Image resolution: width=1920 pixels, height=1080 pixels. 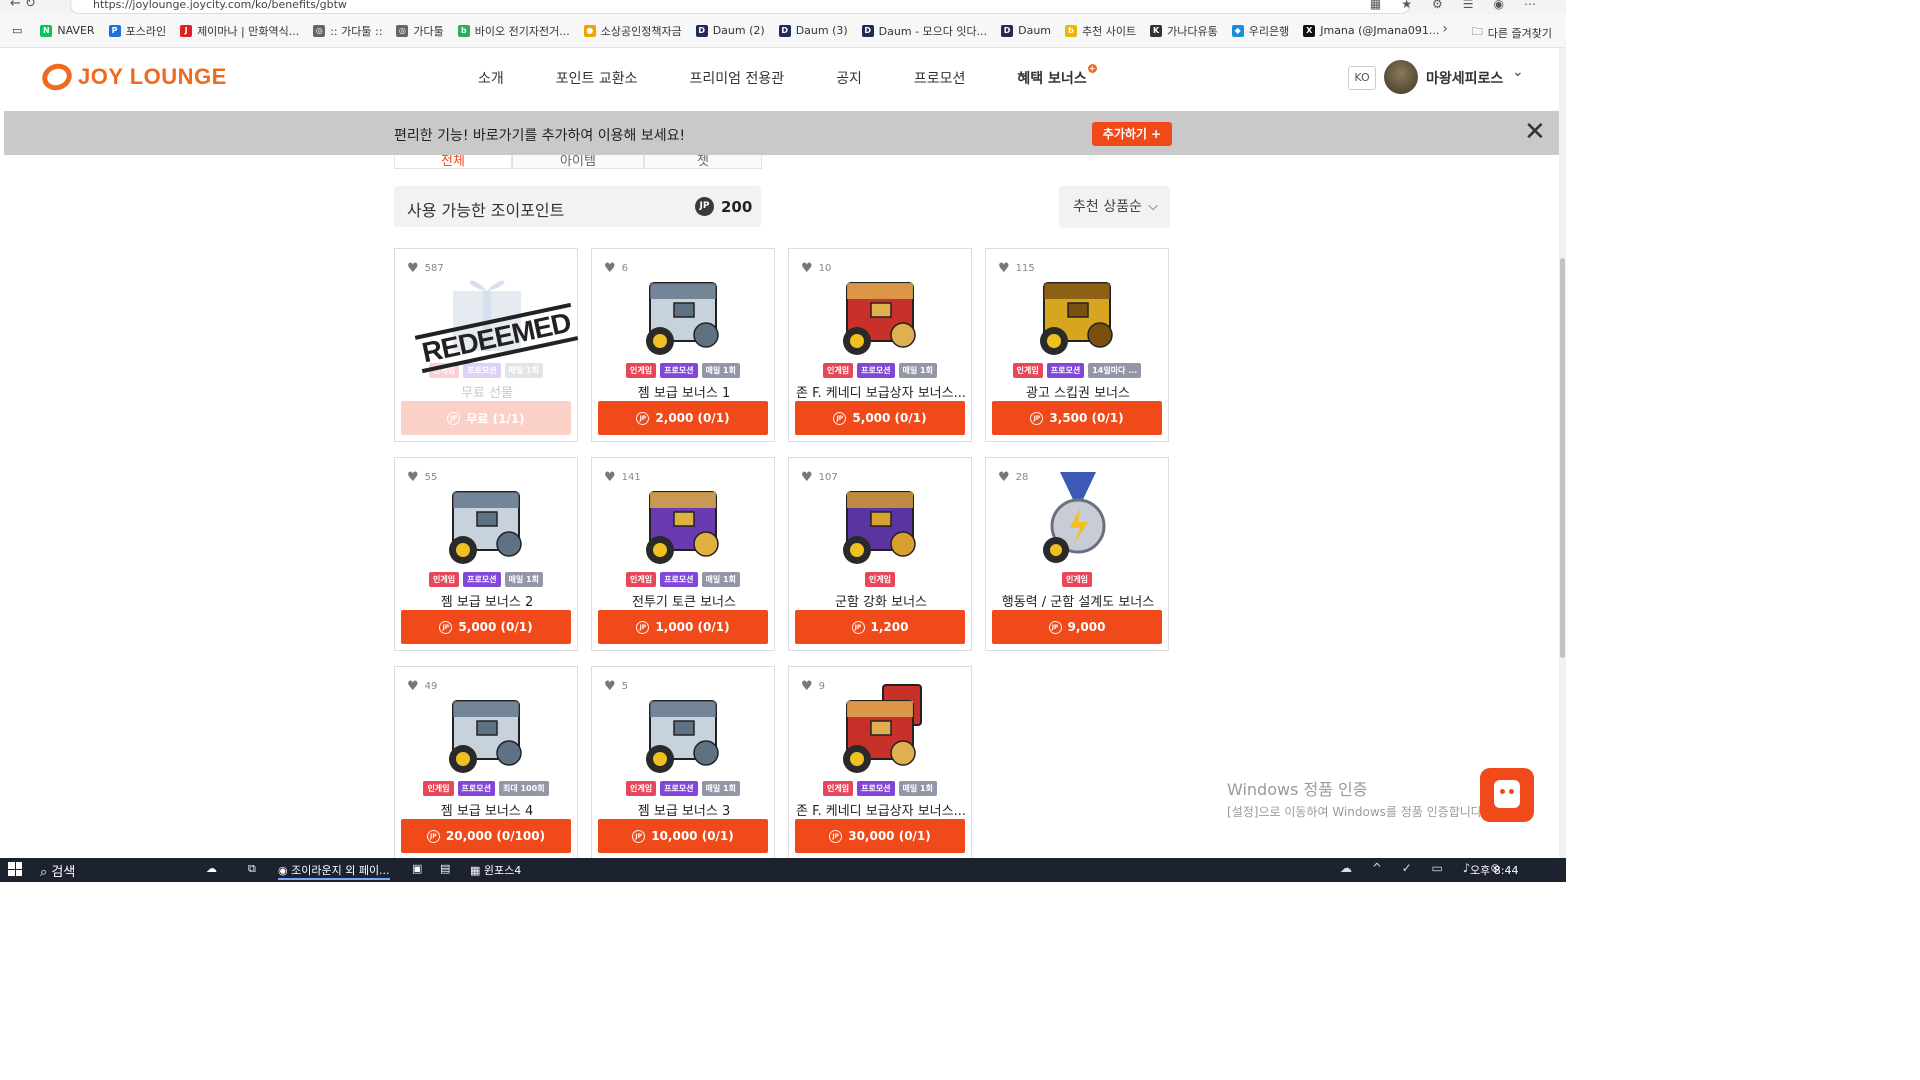 What do you see at coordinates (703, 162) in the screenshot?
I see `tab-etc: 젯` at bounding box center [703, 162].